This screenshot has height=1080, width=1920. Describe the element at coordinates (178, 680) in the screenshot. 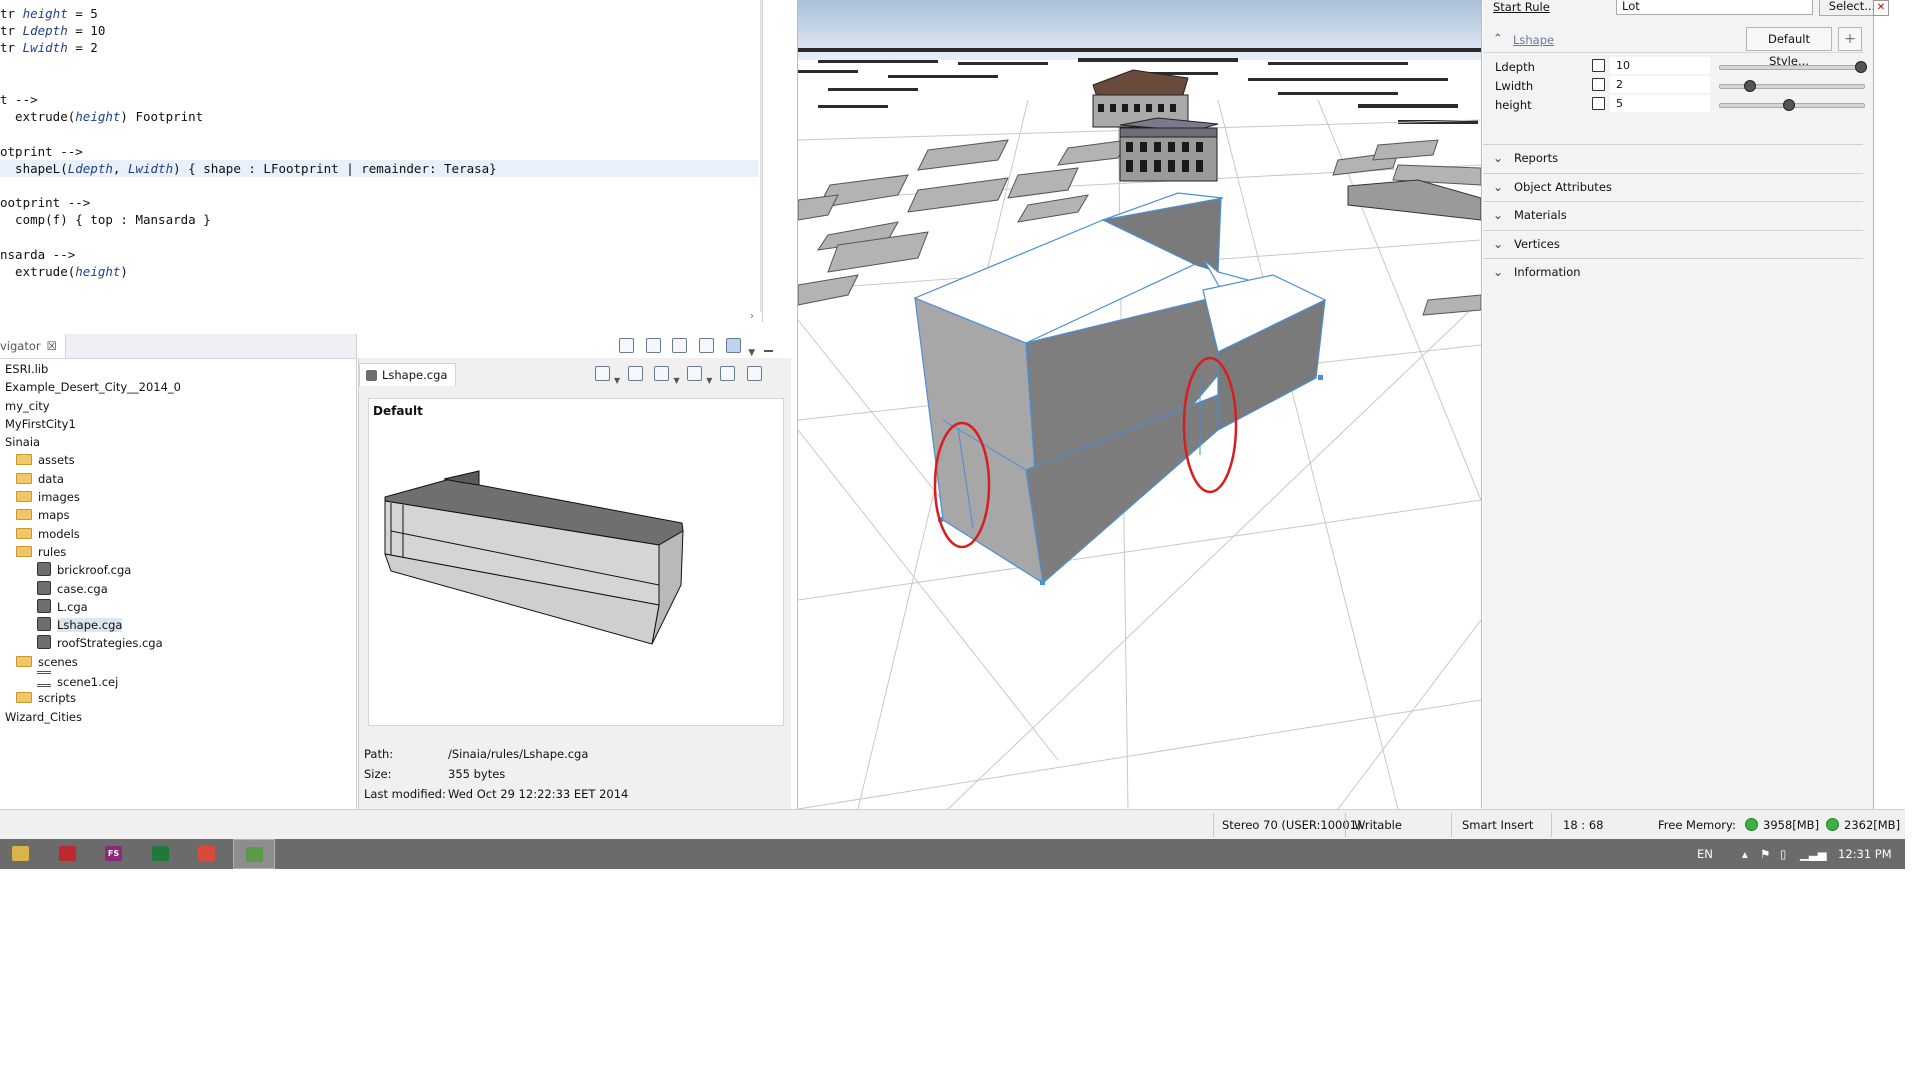

I see `tree-item: scene1.cej` at that location.